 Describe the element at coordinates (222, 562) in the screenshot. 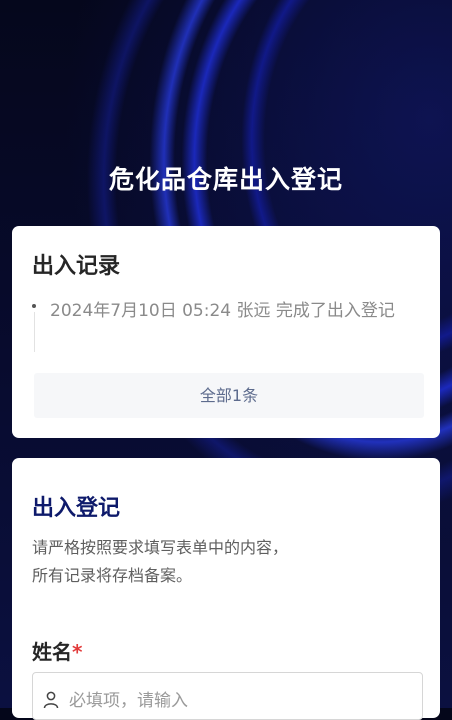

I see `register-description: 请严格按照要求填写表单中的内容， 所有记录将存档备案。` at that location.